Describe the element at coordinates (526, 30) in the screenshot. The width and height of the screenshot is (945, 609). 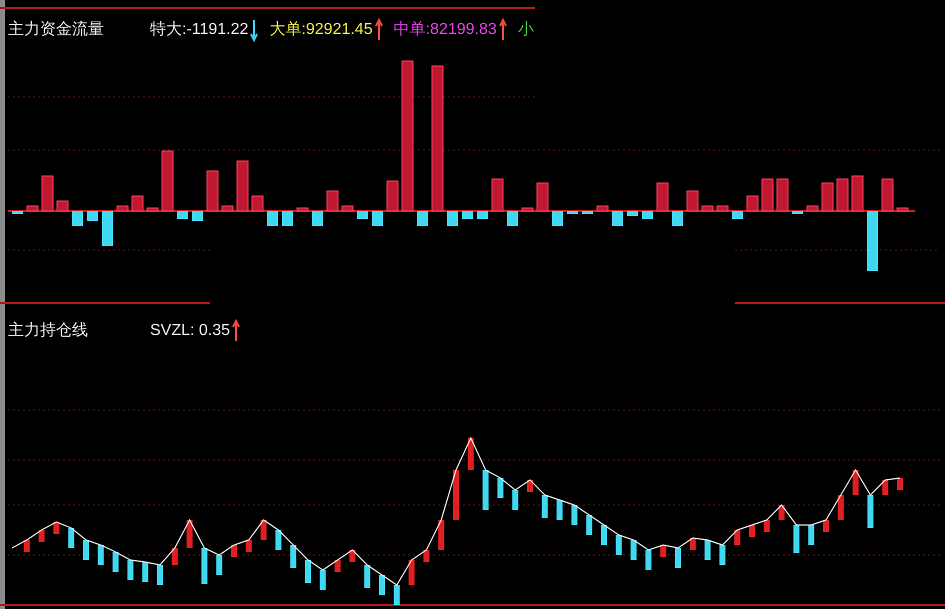
I see `legend-value: 小` at that location.